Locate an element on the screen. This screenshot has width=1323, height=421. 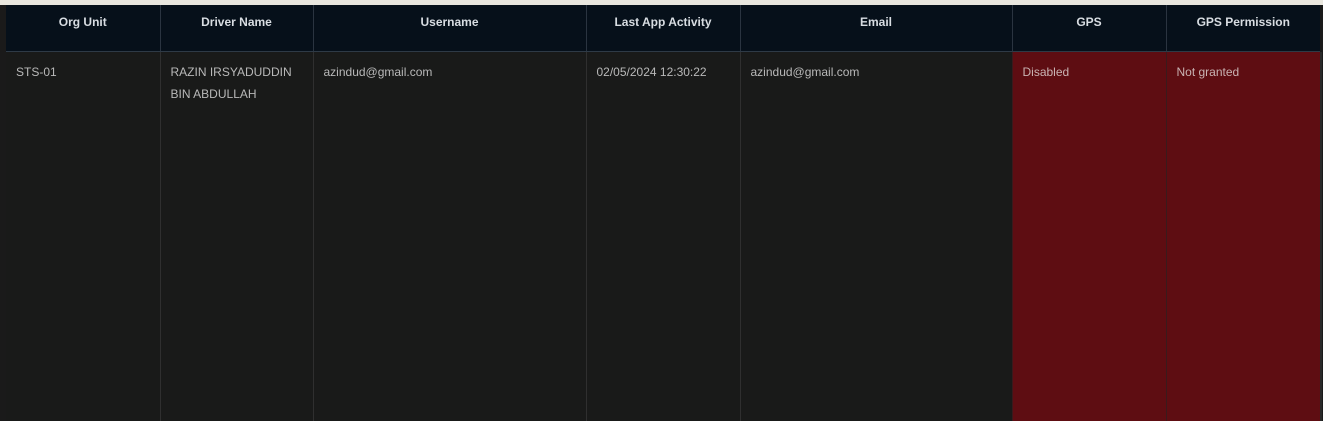
column-header-email: Email is located at coordinates (875, 28).